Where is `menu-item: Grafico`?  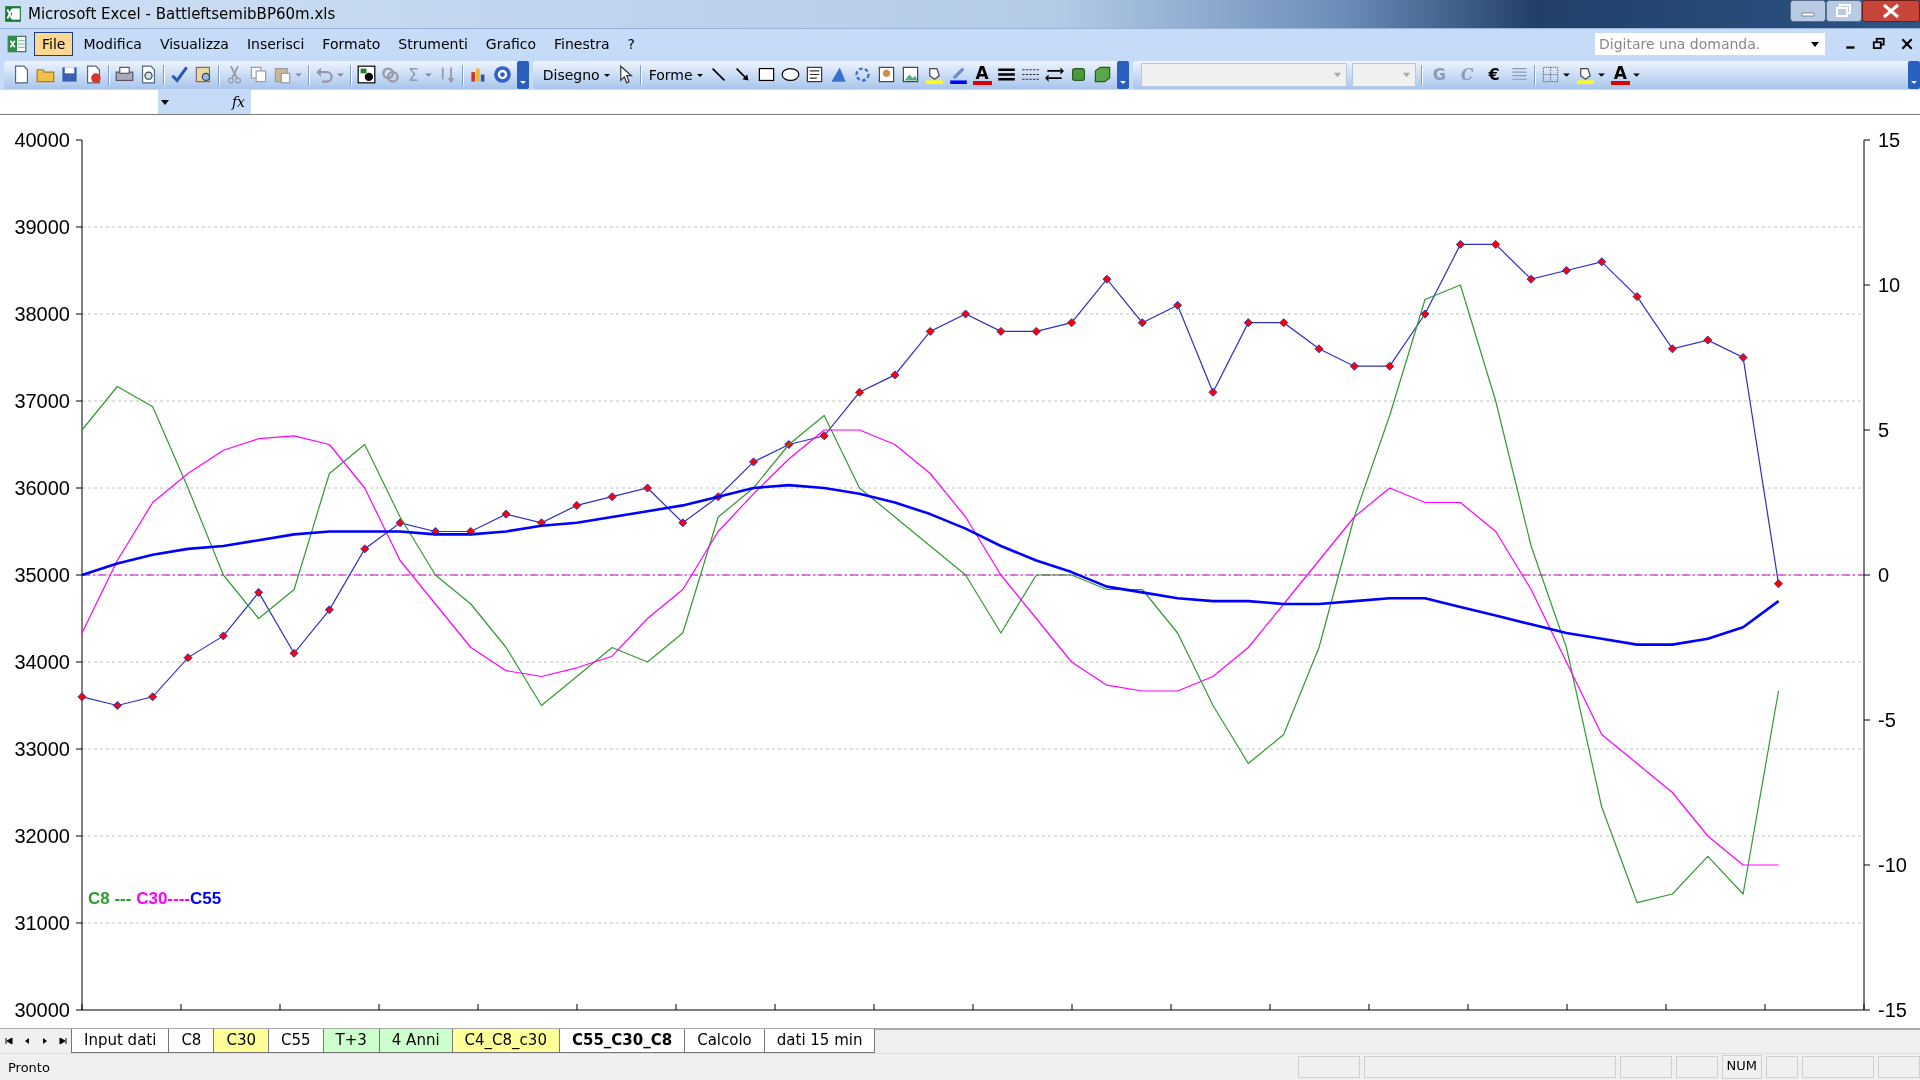
menu-item: Grafico is located at coordinates (511, 44).